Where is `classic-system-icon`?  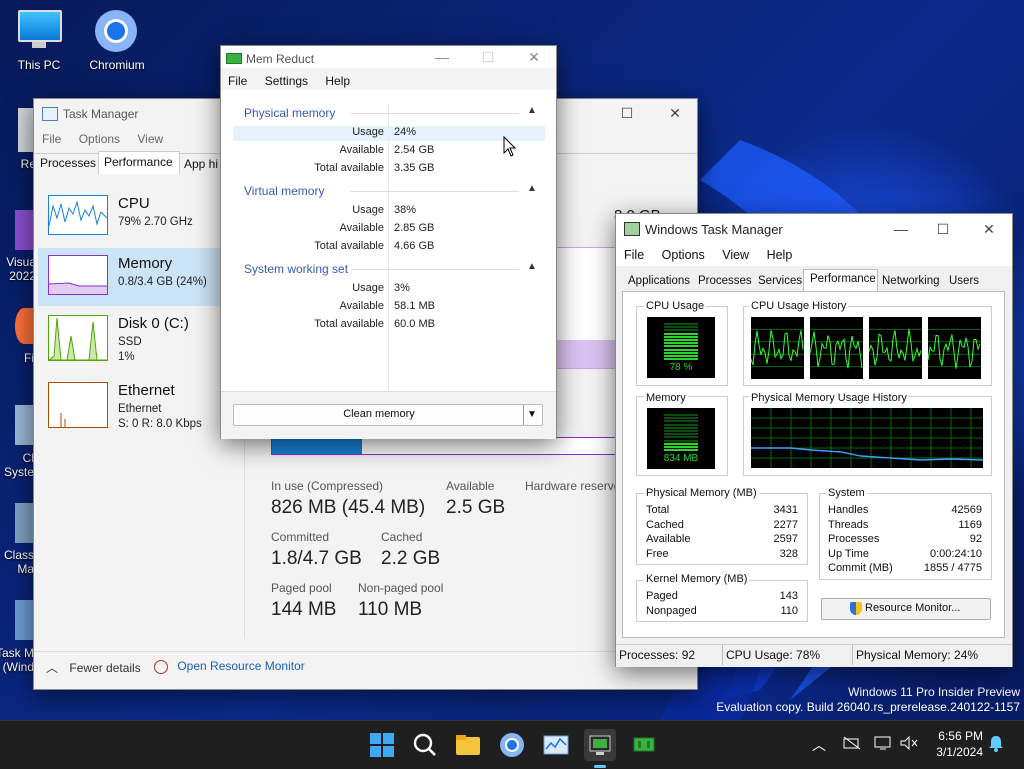 classic-system-icon is located at coordinates (24, 425).